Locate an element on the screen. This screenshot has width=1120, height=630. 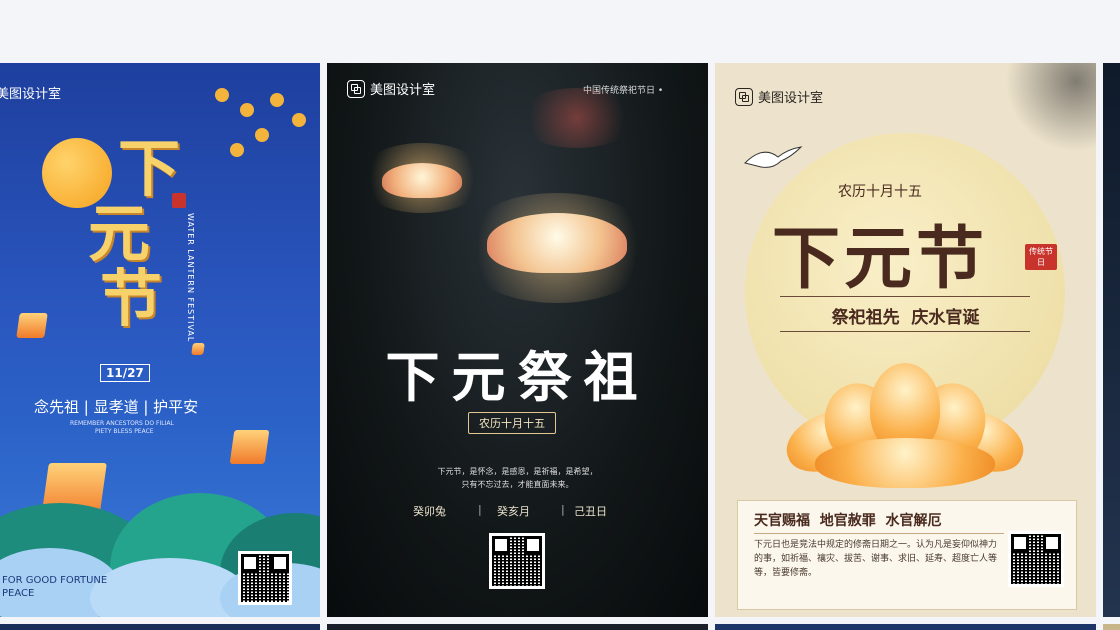
title-char-2: 元 is located at coordinates (119, 233).